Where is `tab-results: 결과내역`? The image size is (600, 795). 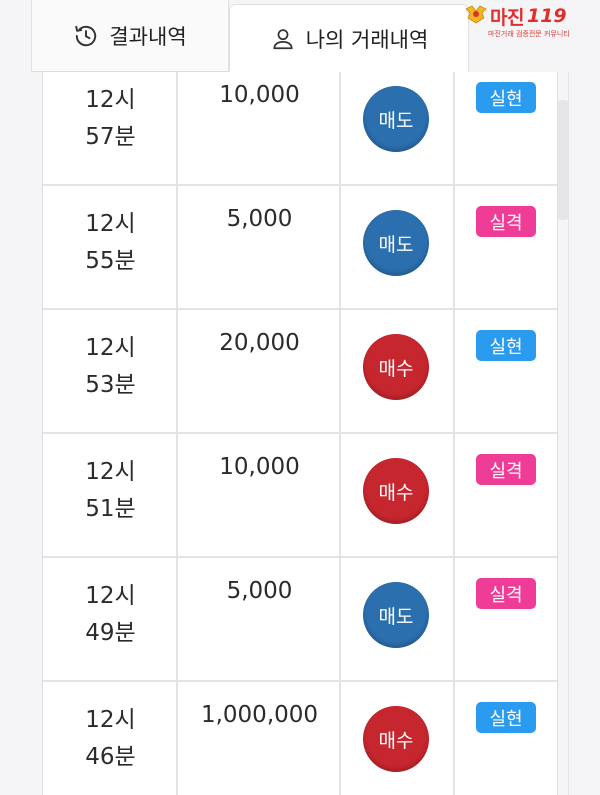 tab-results: 결과내역 is located at coordinates (130, 36).